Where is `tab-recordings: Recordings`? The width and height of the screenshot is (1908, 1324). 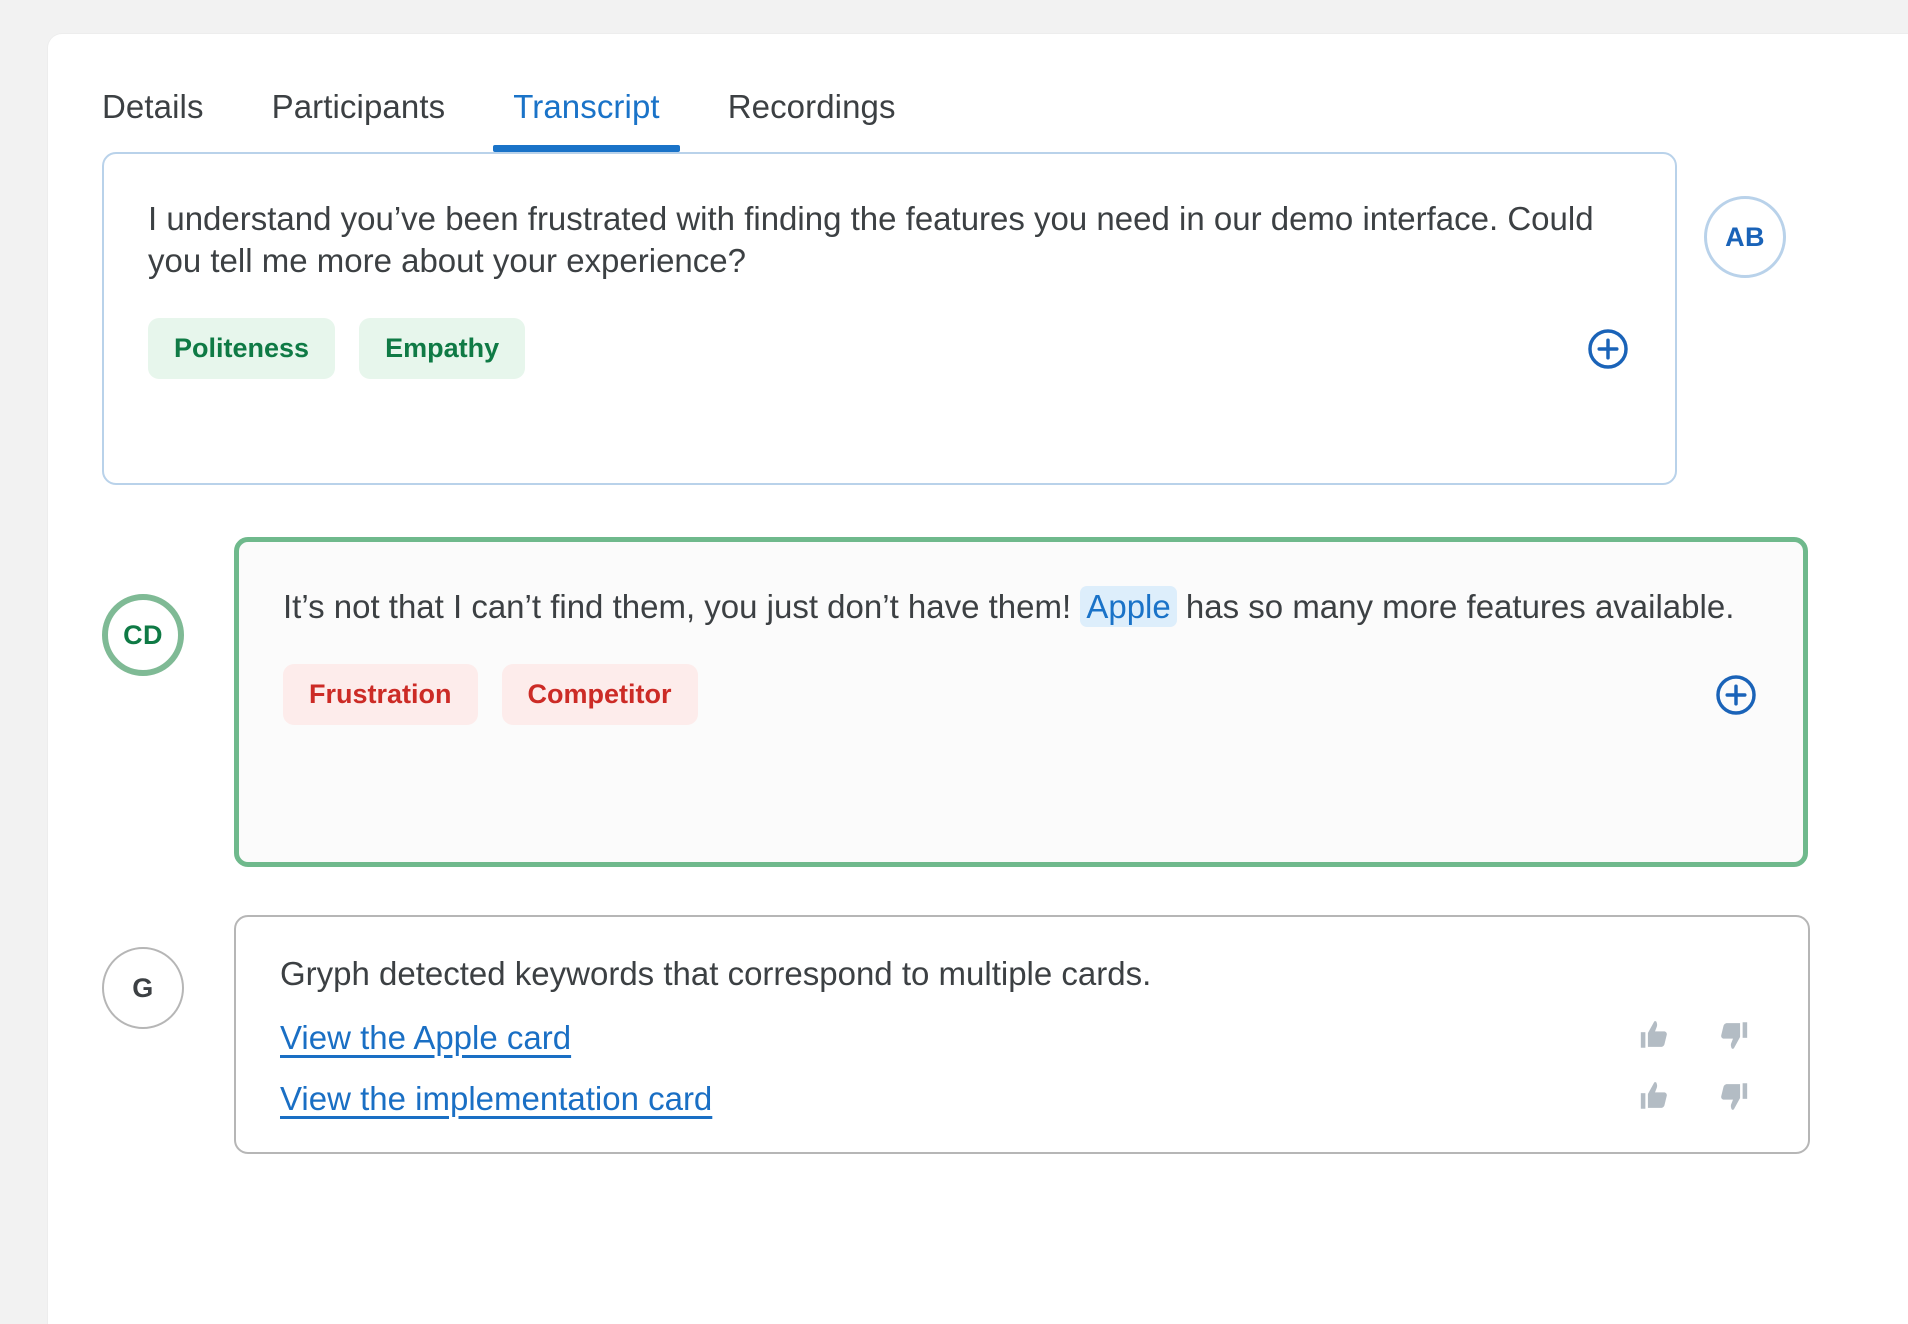 tab-recordings: Recordings is located at coordinates (812, 120).